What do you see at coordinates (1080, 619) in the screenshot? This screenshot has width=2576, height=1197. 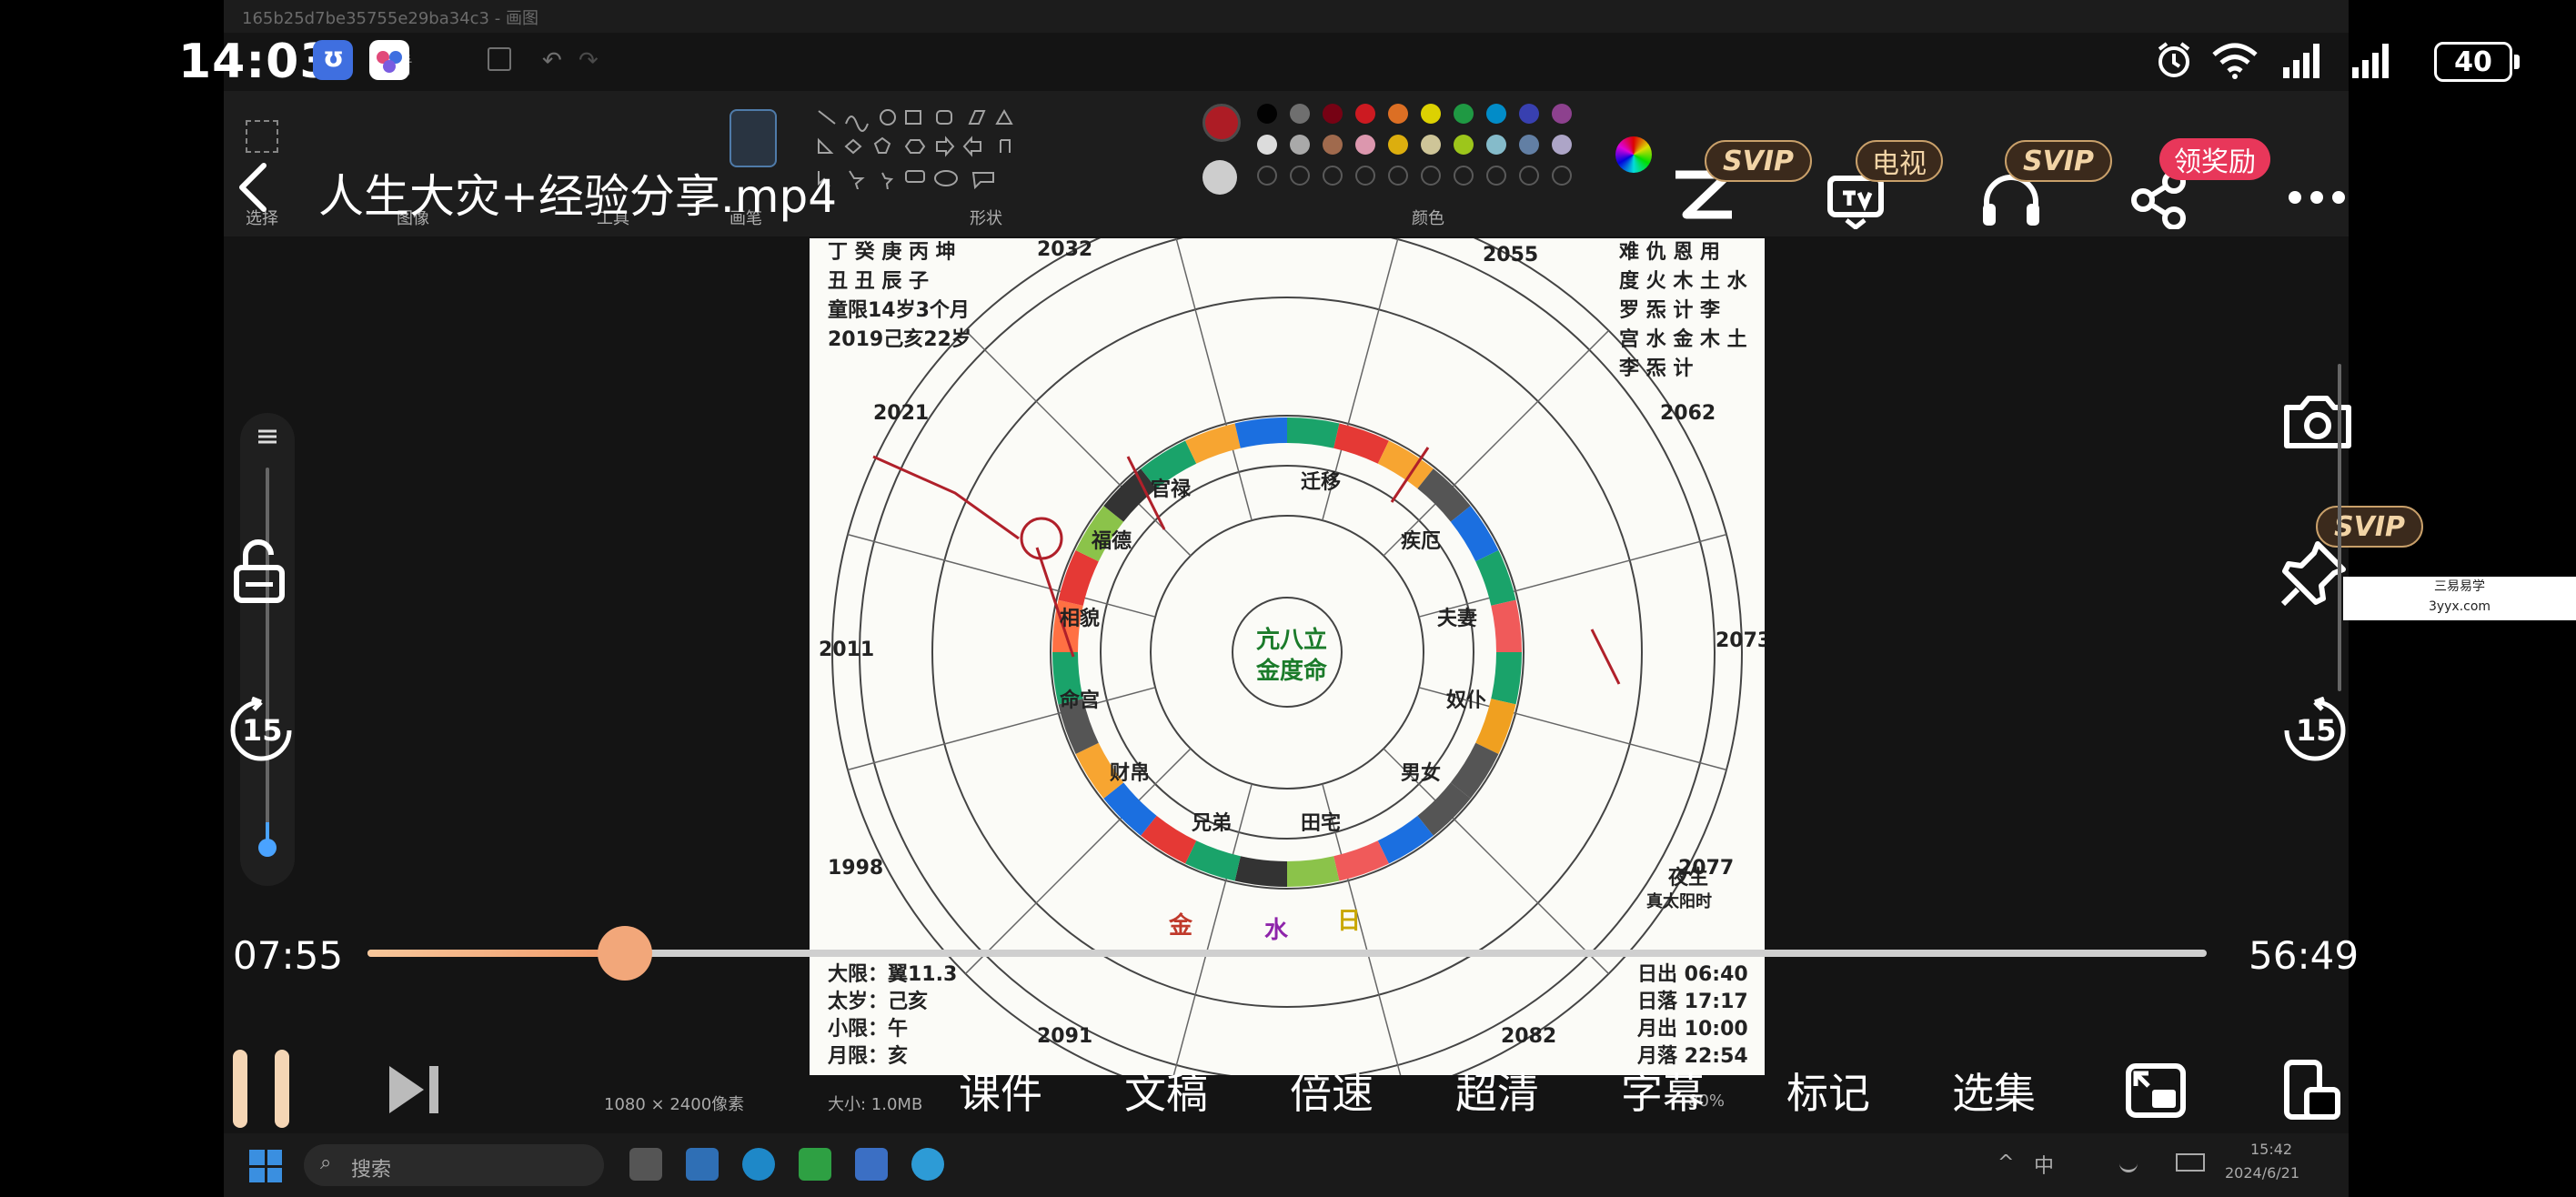 I see `chart-palace-label: 相貌` at bounding box center [1080, 619].